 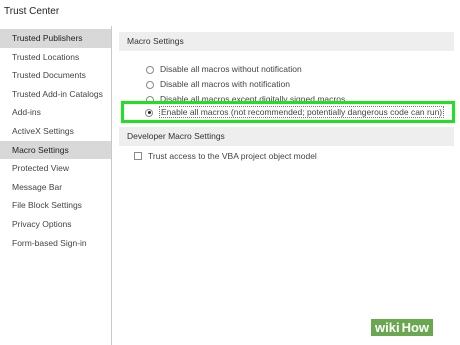 I want to click on developer-section: Developer Macro Settings, so click(x=286, y=136).